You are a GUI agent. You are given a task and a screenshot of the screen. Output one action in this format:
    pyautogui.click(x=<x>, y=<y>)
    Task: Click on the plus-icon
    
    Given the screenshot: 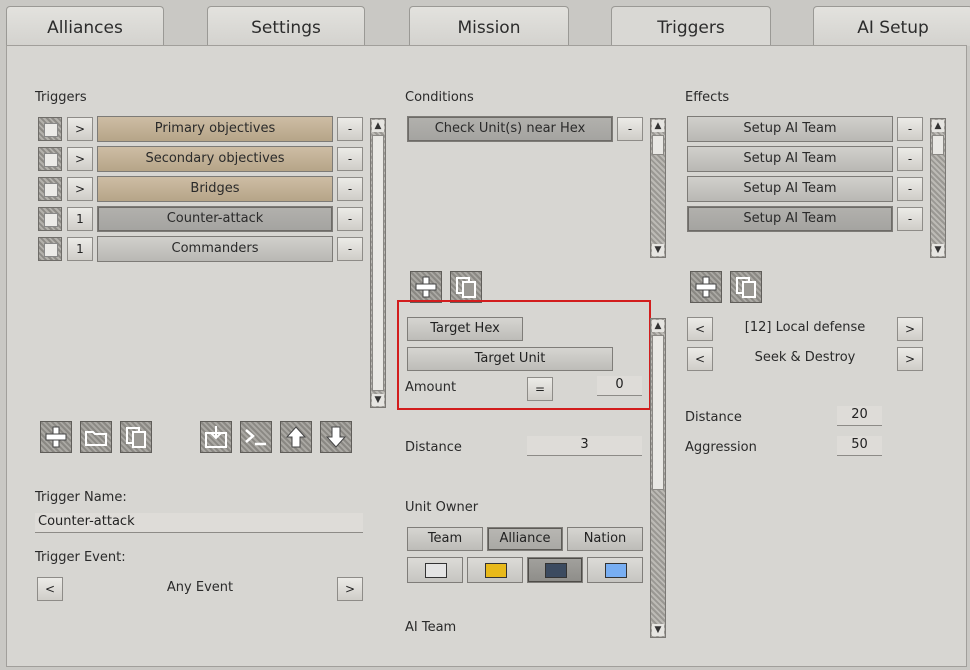 What is the action you would take?
    pyautogui.click(x=56, y=437)
    